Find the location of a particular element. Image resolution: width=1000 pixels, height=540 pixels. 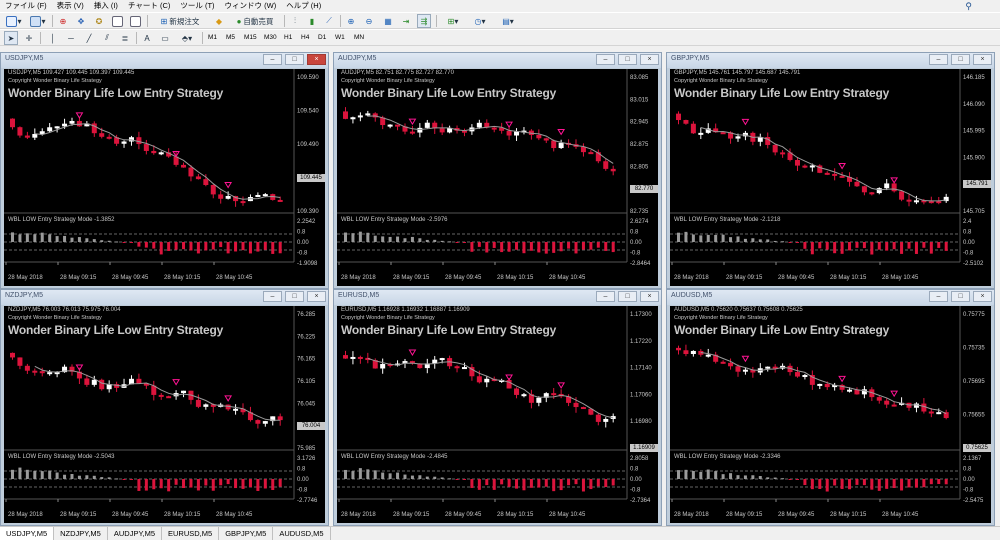

tab-nzdjpy: NZDJPY,M5 is located at coordinates (81, 533).